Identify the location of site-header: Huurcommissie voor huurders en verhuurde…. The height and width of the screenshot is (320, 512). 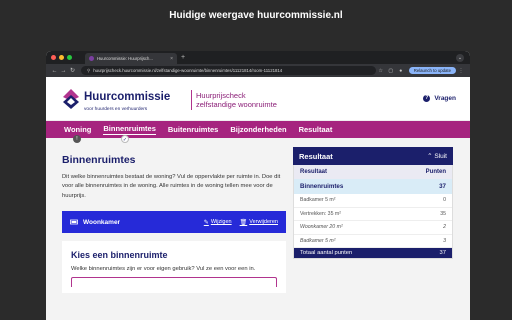
(258, 99).